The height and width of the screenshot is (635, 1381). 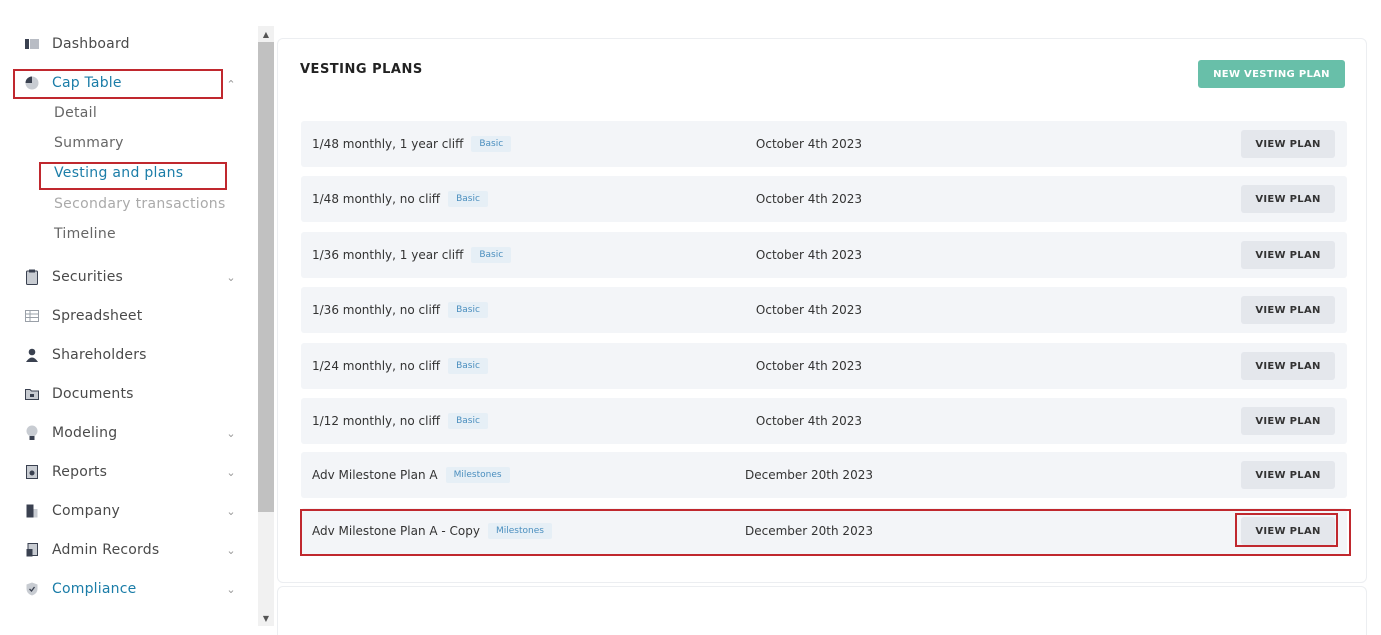 I want to click on sidebar-item-label: Company, so click(x=86, y=511).